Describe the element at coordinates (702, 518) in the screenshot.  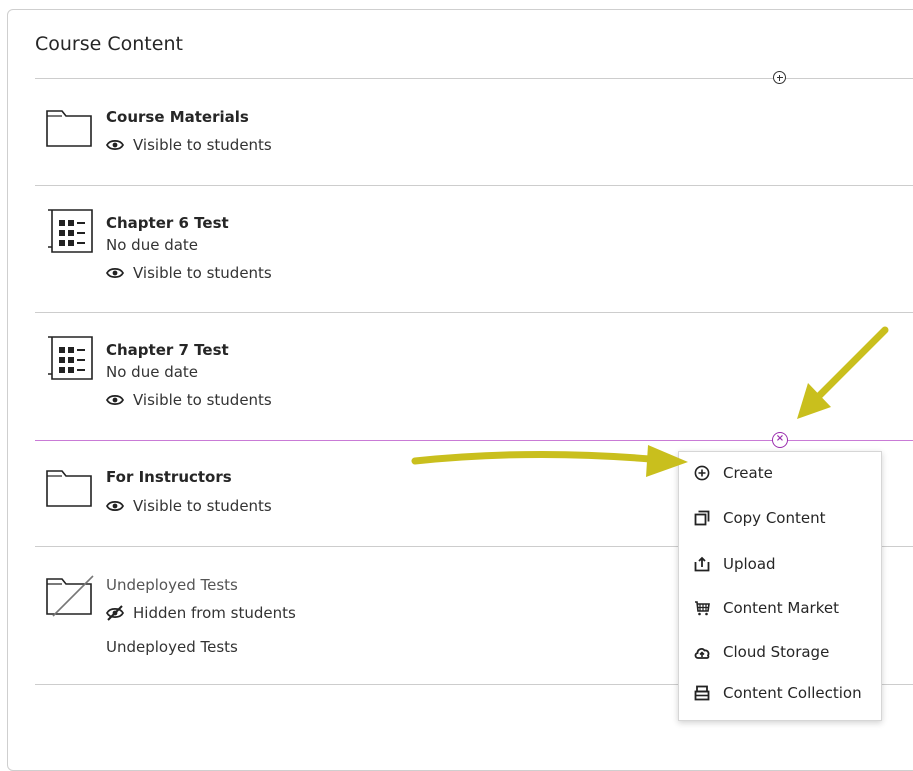
I see `copy-icon` at that location.